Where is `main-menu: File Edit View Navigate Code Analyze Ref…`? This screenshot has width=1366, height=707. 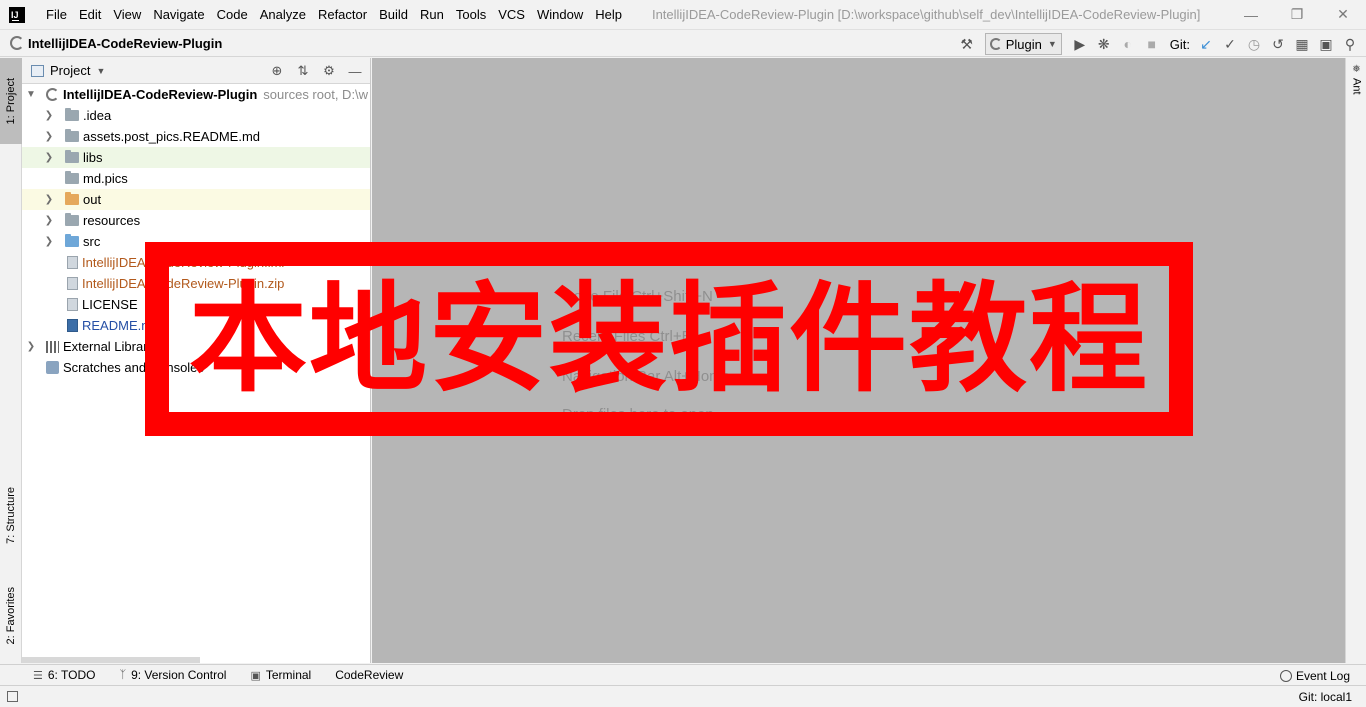
main-menu: File Edit View Navigate Code Analyze Ref… is located at coordinates (334, 14).